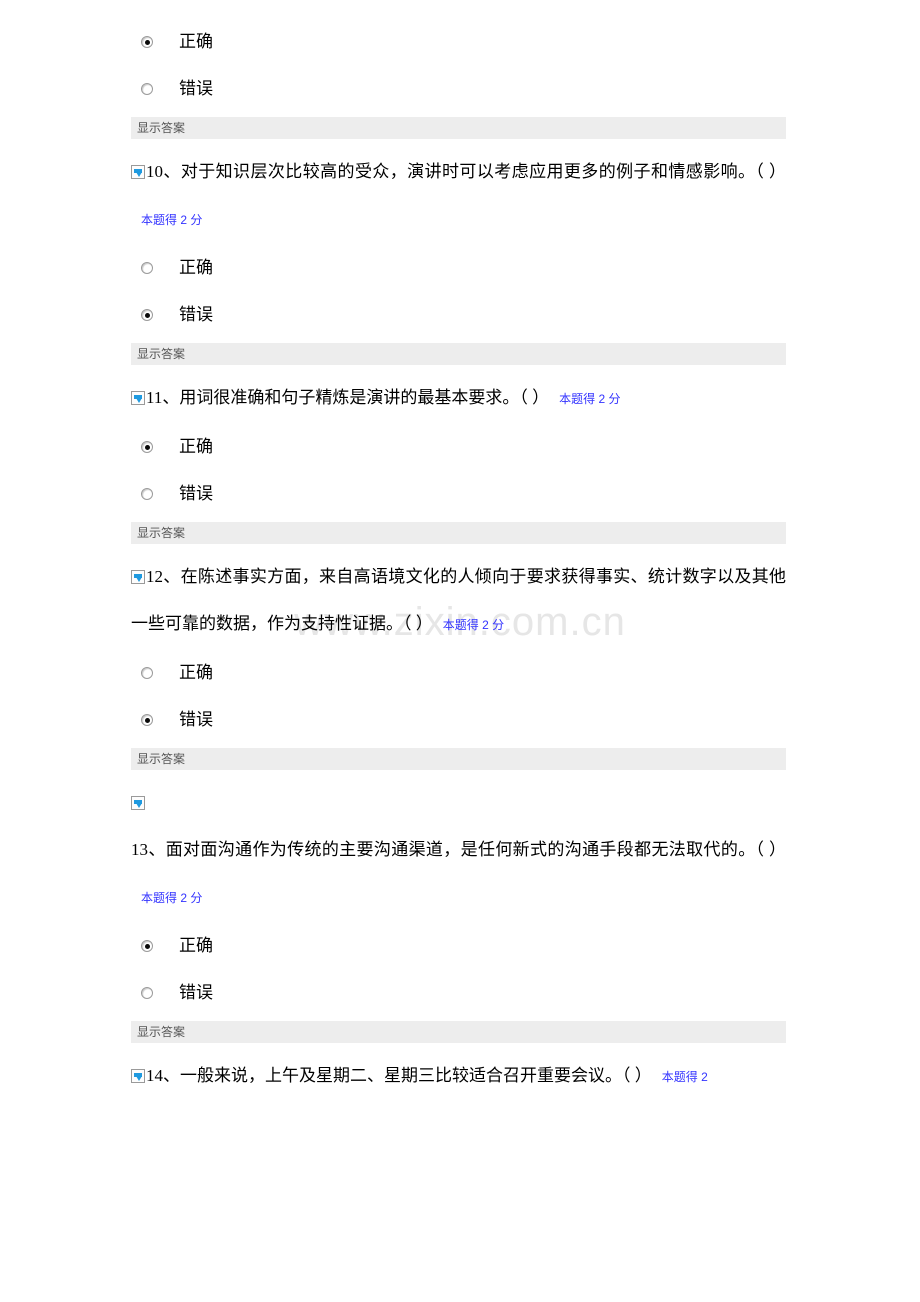  Describe the element at coordinates (172, 220) in the screenshot. I see `question-score-10: 本题得 2 分` at that location.